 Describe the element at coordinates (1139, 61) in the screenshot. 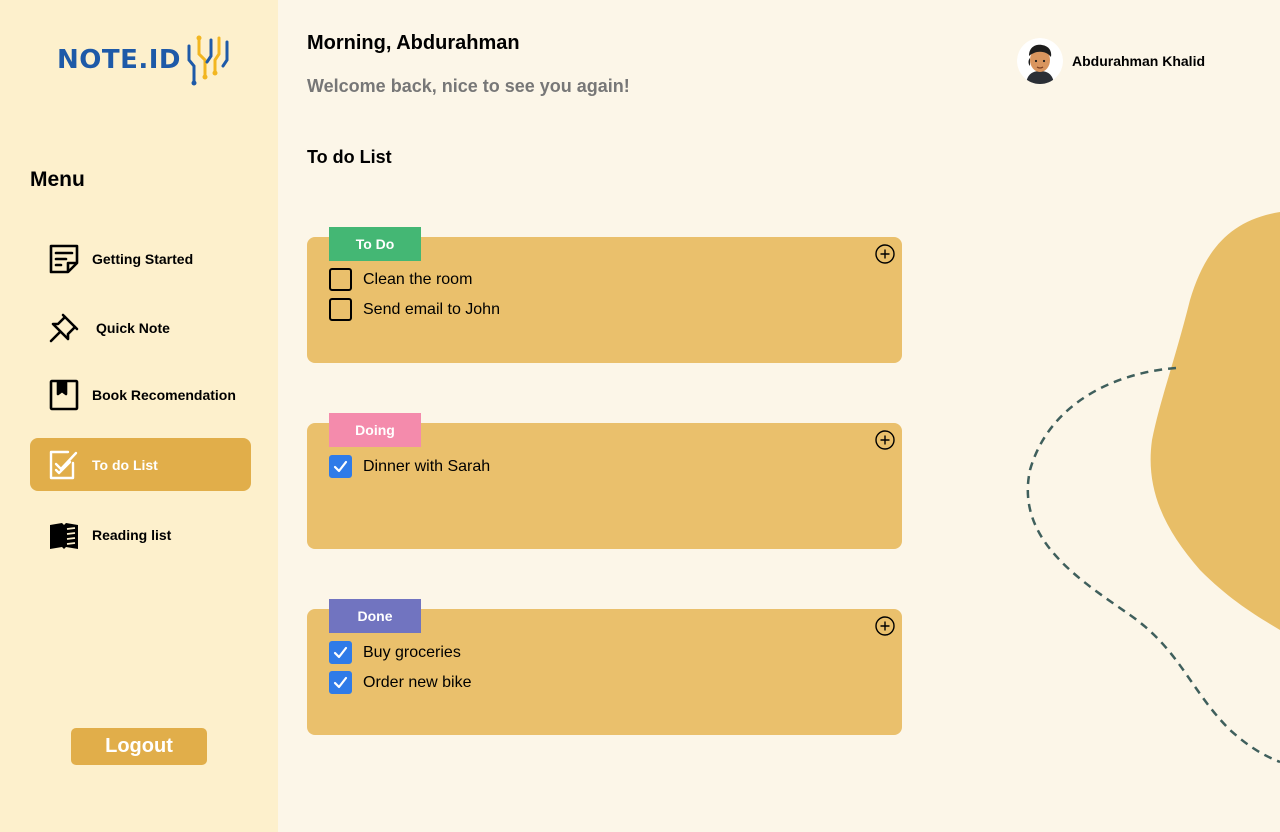

I see `user-name: Abdurahman Khalid` at that location.